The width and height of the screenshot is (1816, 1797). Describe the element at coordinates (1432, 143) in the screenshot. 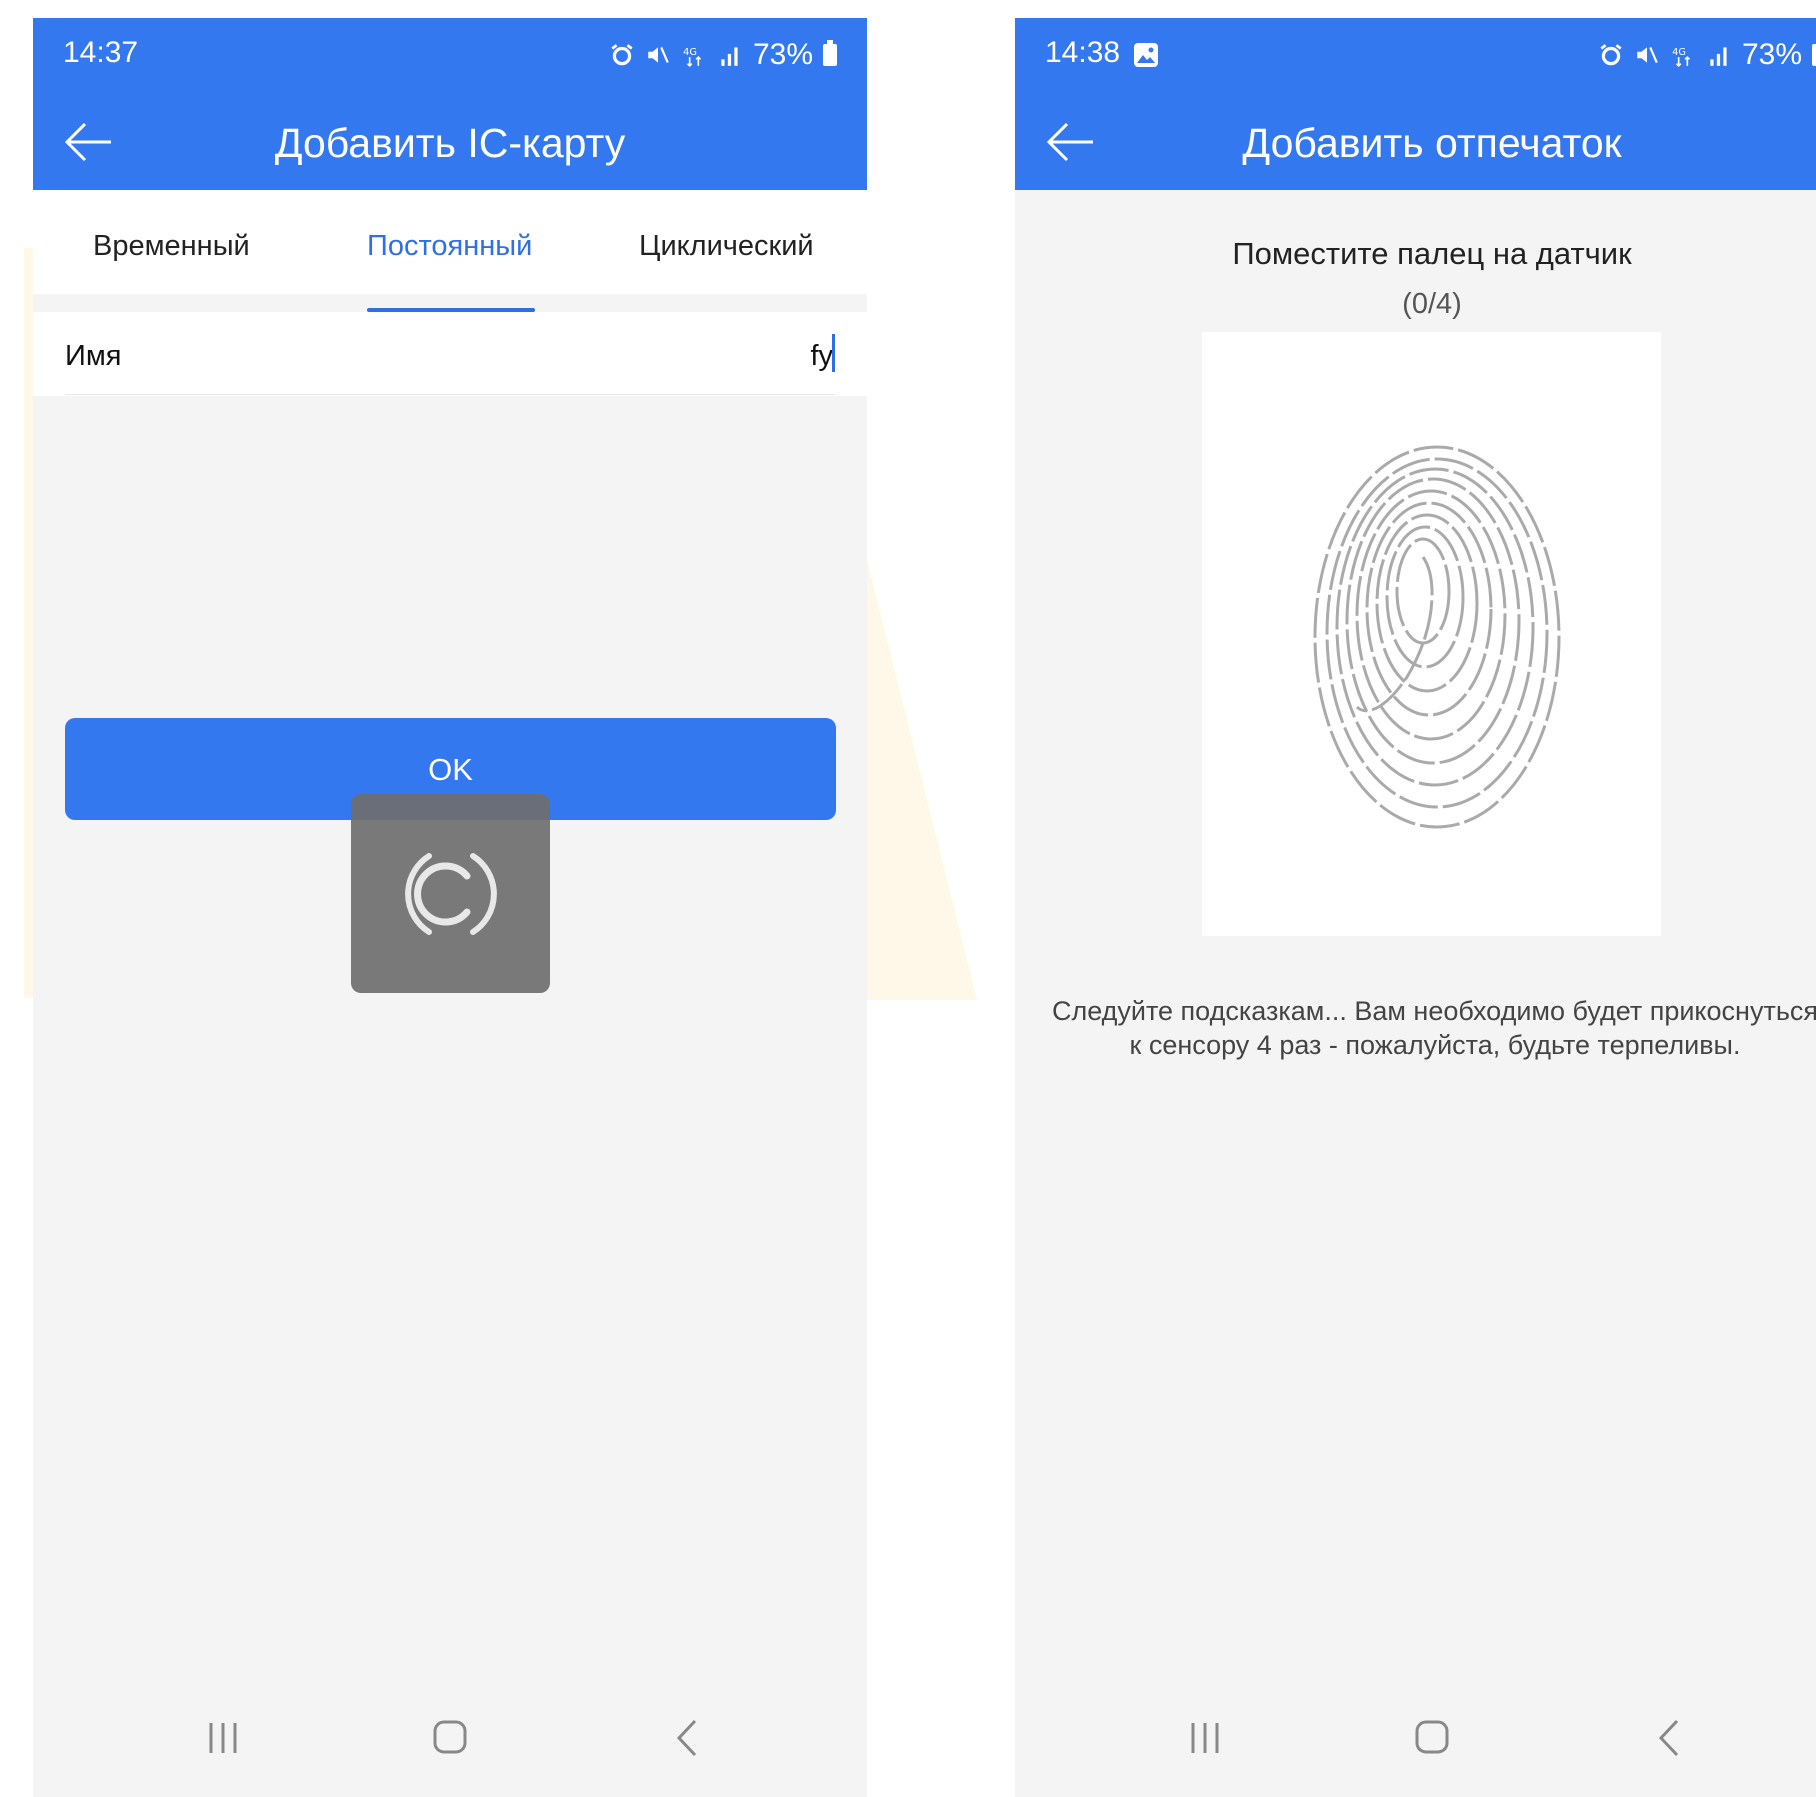

I see `page-title: Добавить отпечаток` at that location.